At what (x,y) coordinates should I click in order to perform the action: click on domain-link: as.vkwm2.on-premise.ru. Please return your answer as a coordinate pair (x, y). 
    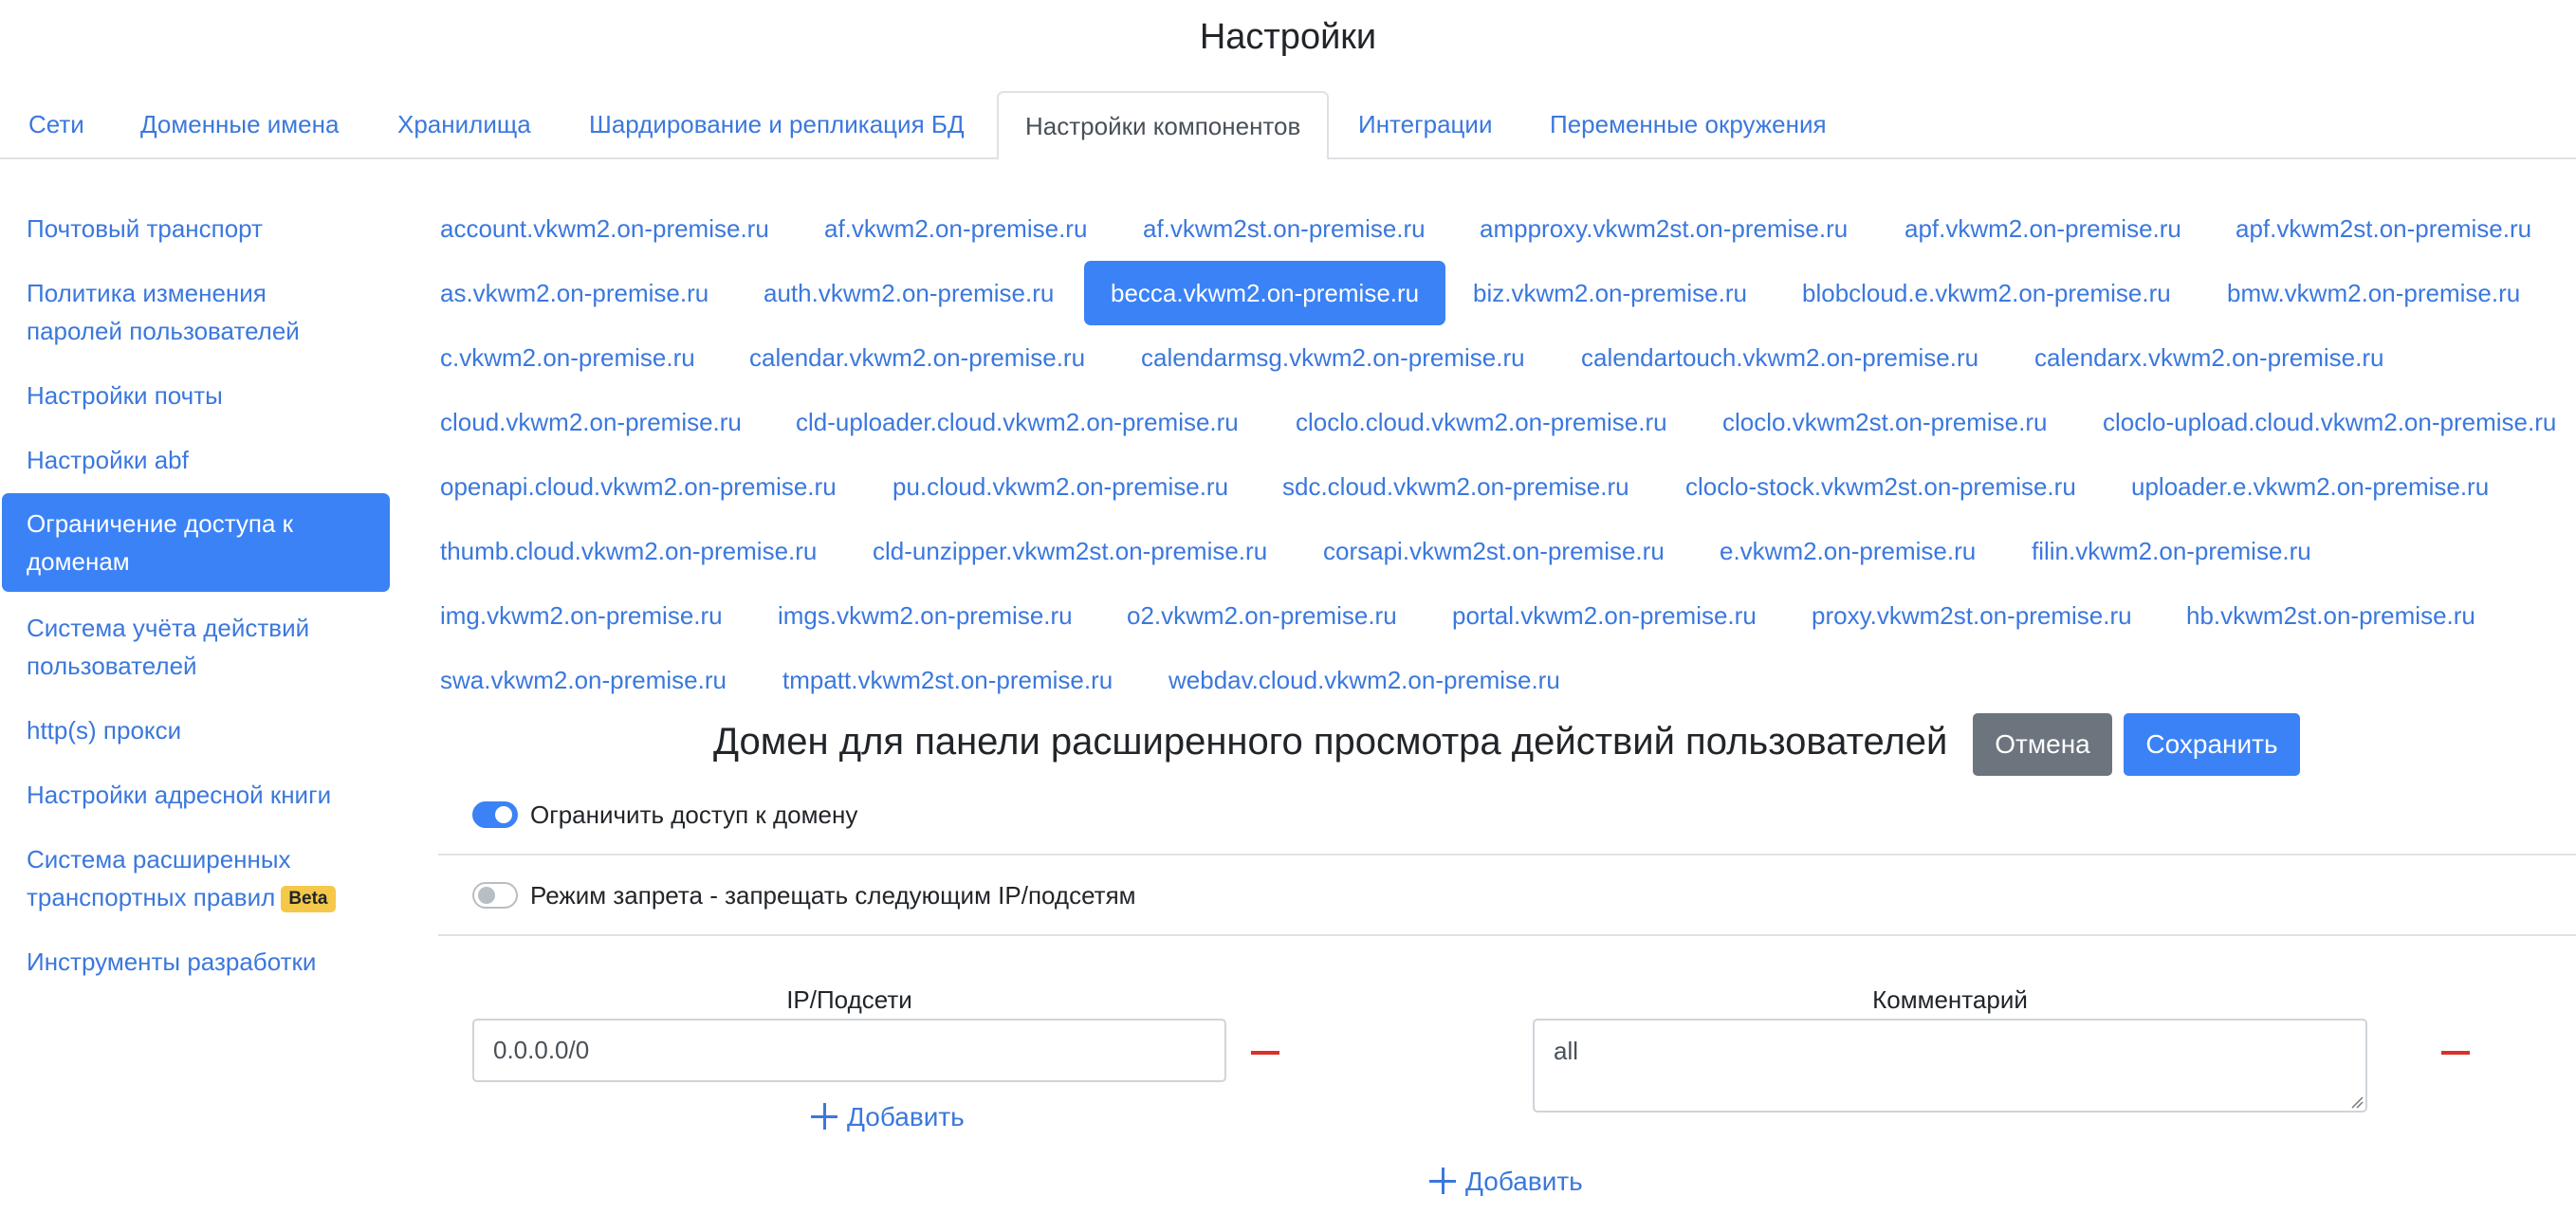
    Looking at the image, I should click on (574, 293).